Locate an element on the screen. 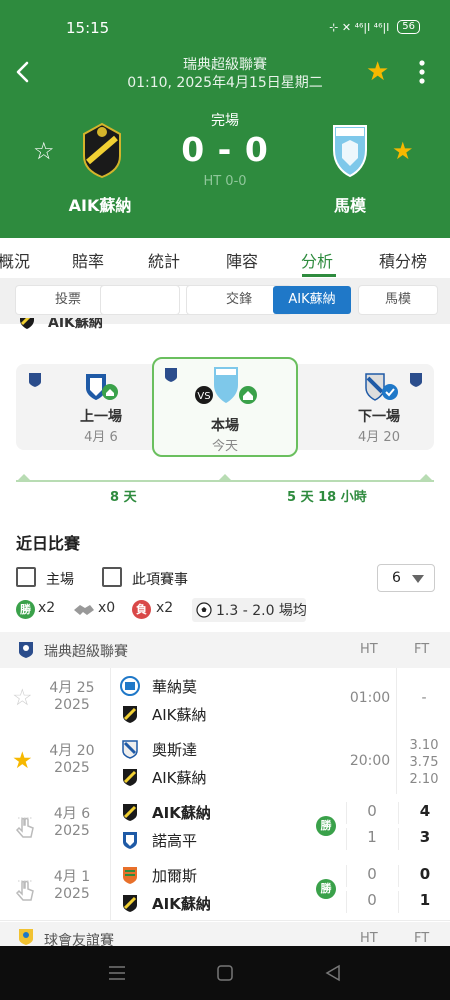  soccer-ball-icon is located at coordinates (204, 610).